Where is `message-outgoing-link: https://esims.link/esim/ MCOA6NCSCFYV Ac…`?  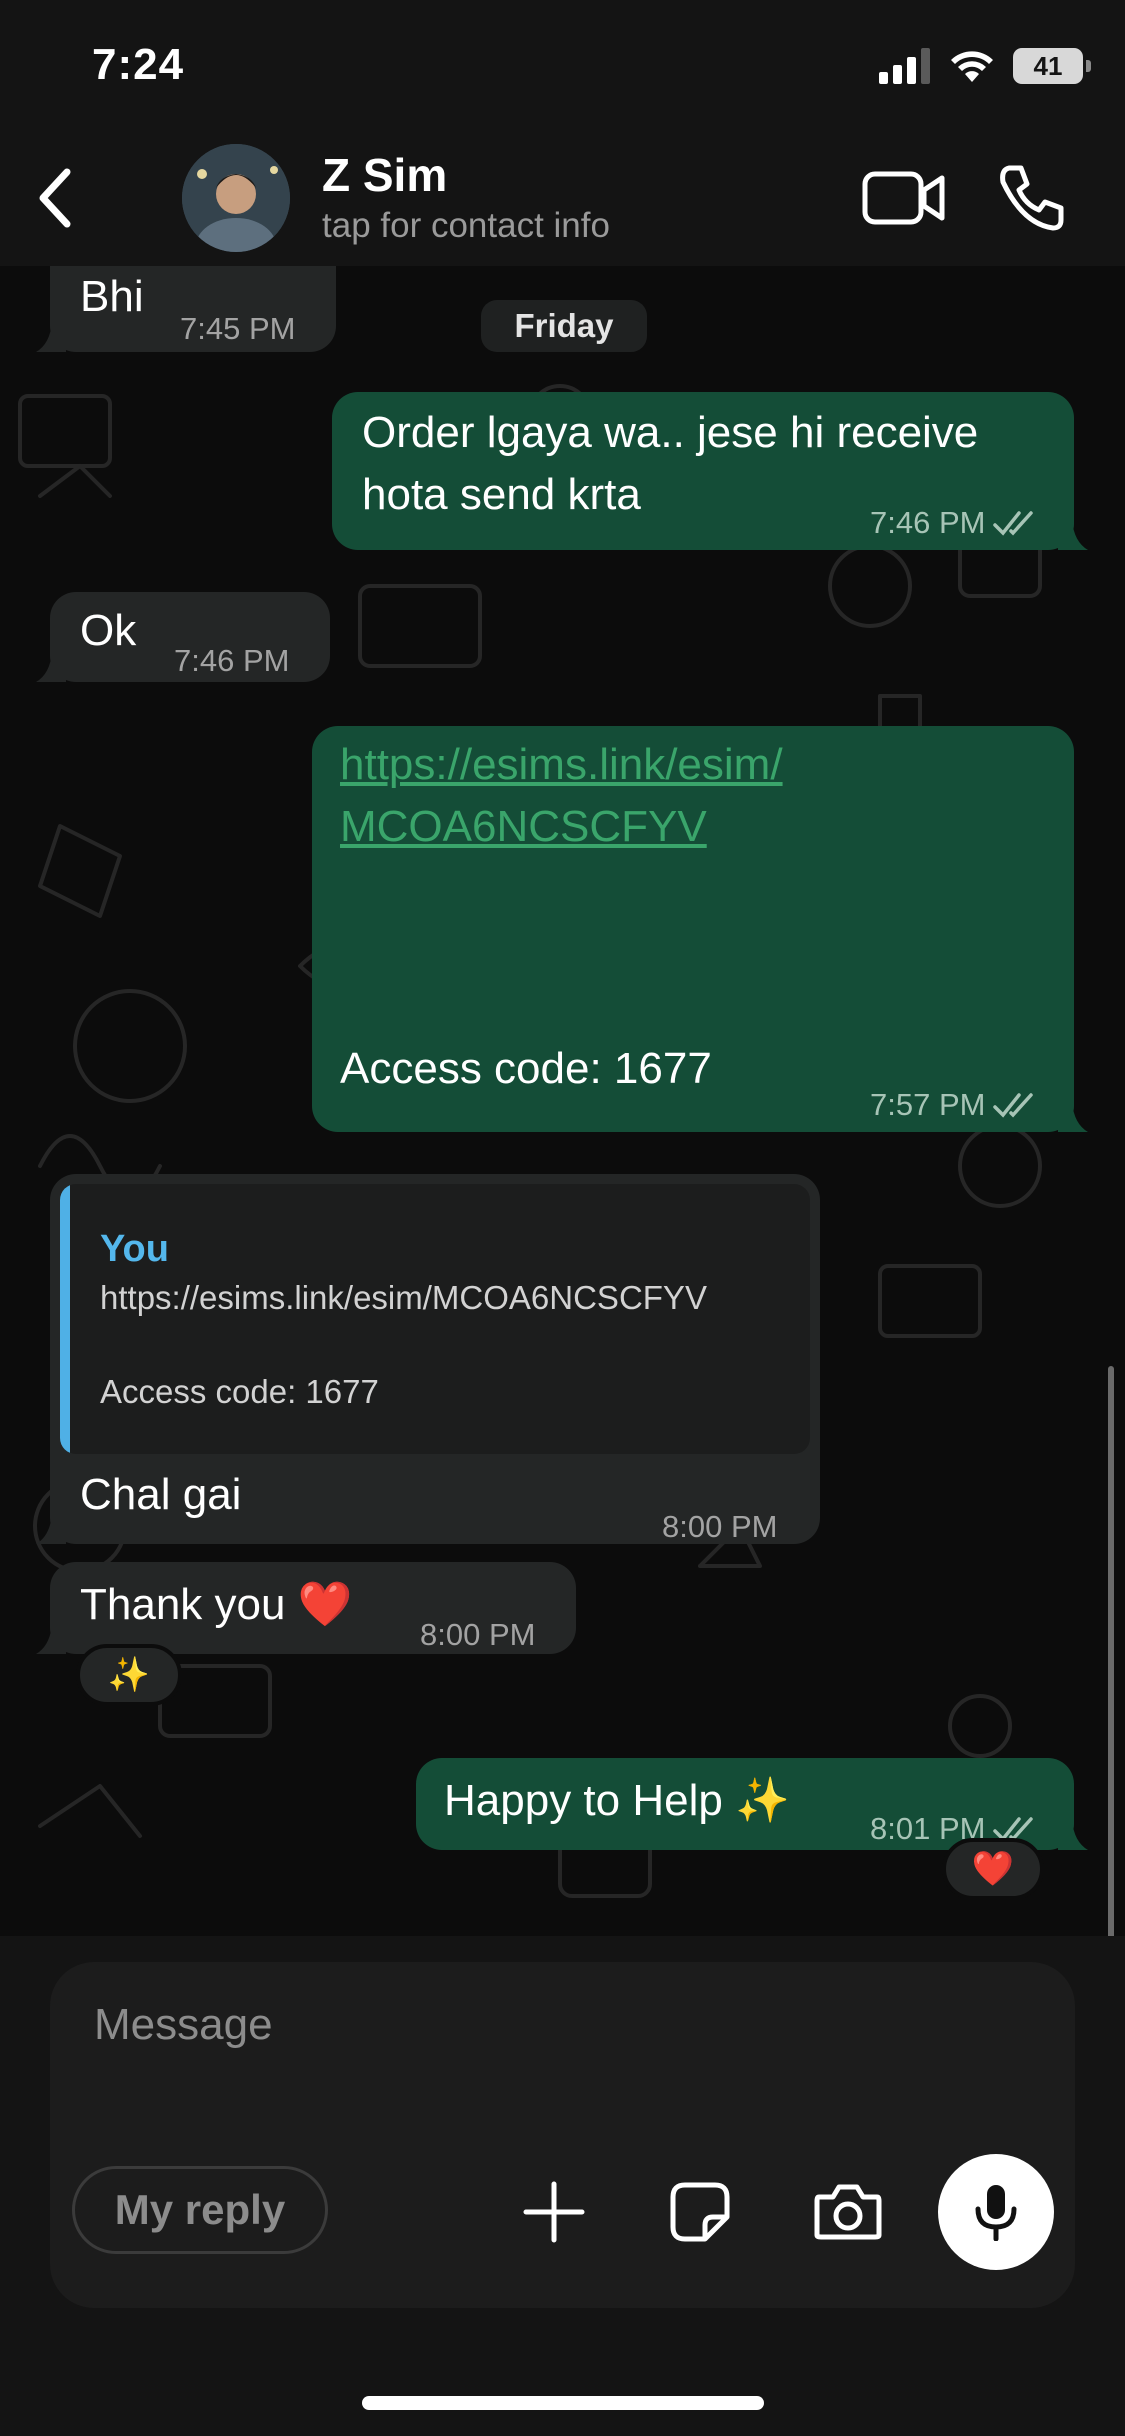
message-outgoing-link: https://esims.link/esim/ MCOA6NCSCFYV Ac… is located at coordinates (700, 929).